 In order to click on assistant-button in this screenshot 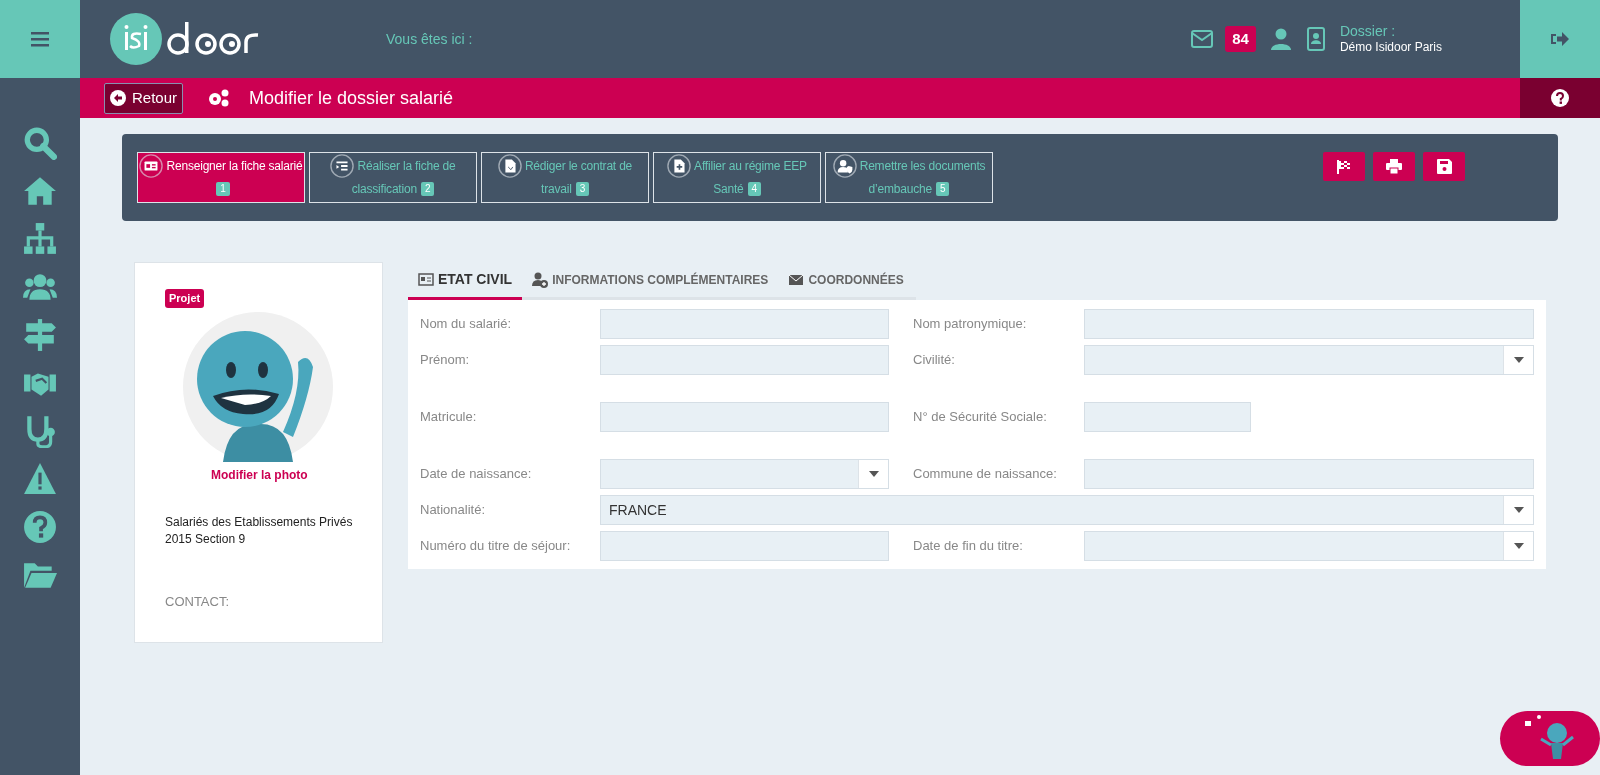, I will do `click(1550, 738)`.